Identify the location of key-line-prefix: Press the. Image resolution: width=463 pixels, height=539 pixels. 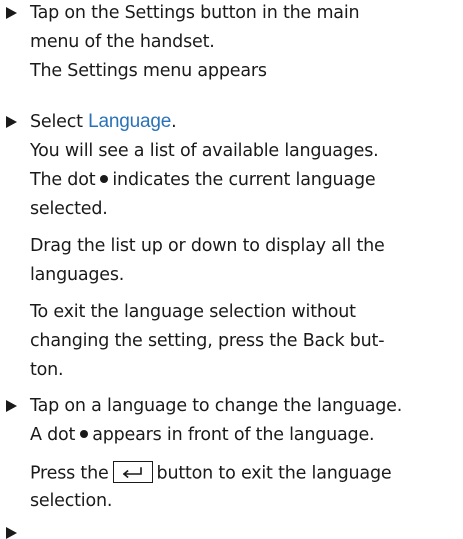
(69, 473).